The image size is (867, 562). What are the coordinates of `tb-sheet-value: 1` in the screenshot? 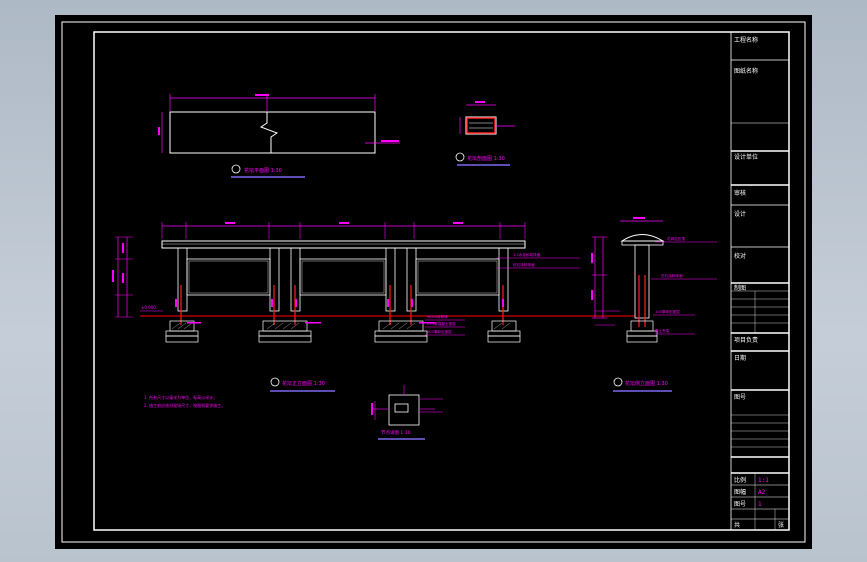 It's located at (760, 504).